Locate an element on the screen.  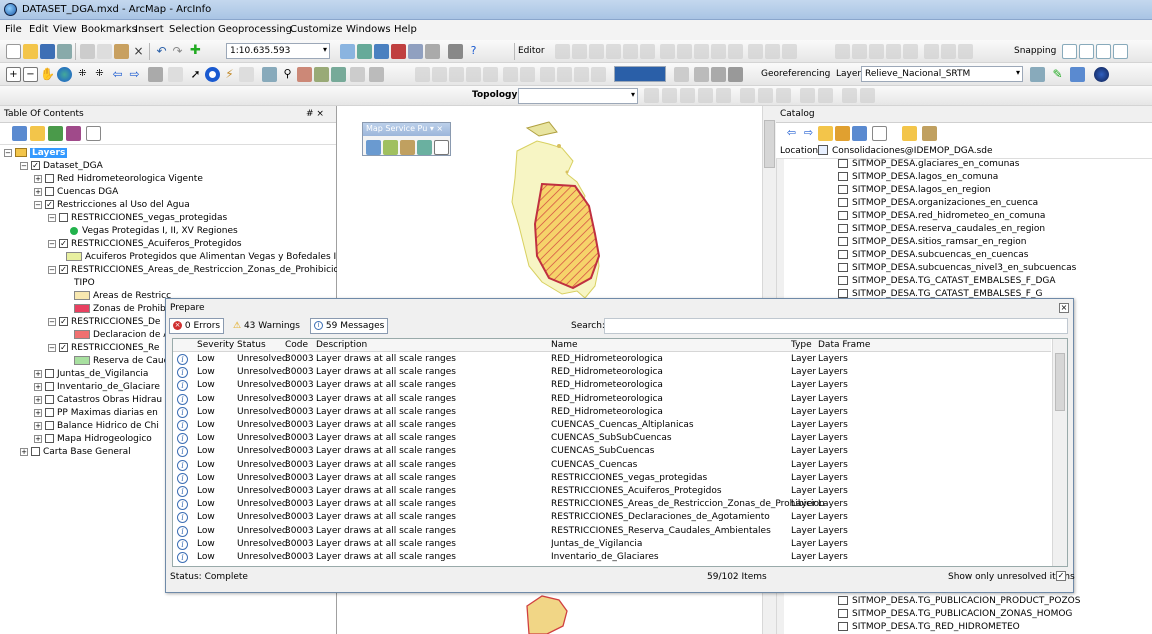
forward-icon: ⇨ is located at coordinates (808, 133).